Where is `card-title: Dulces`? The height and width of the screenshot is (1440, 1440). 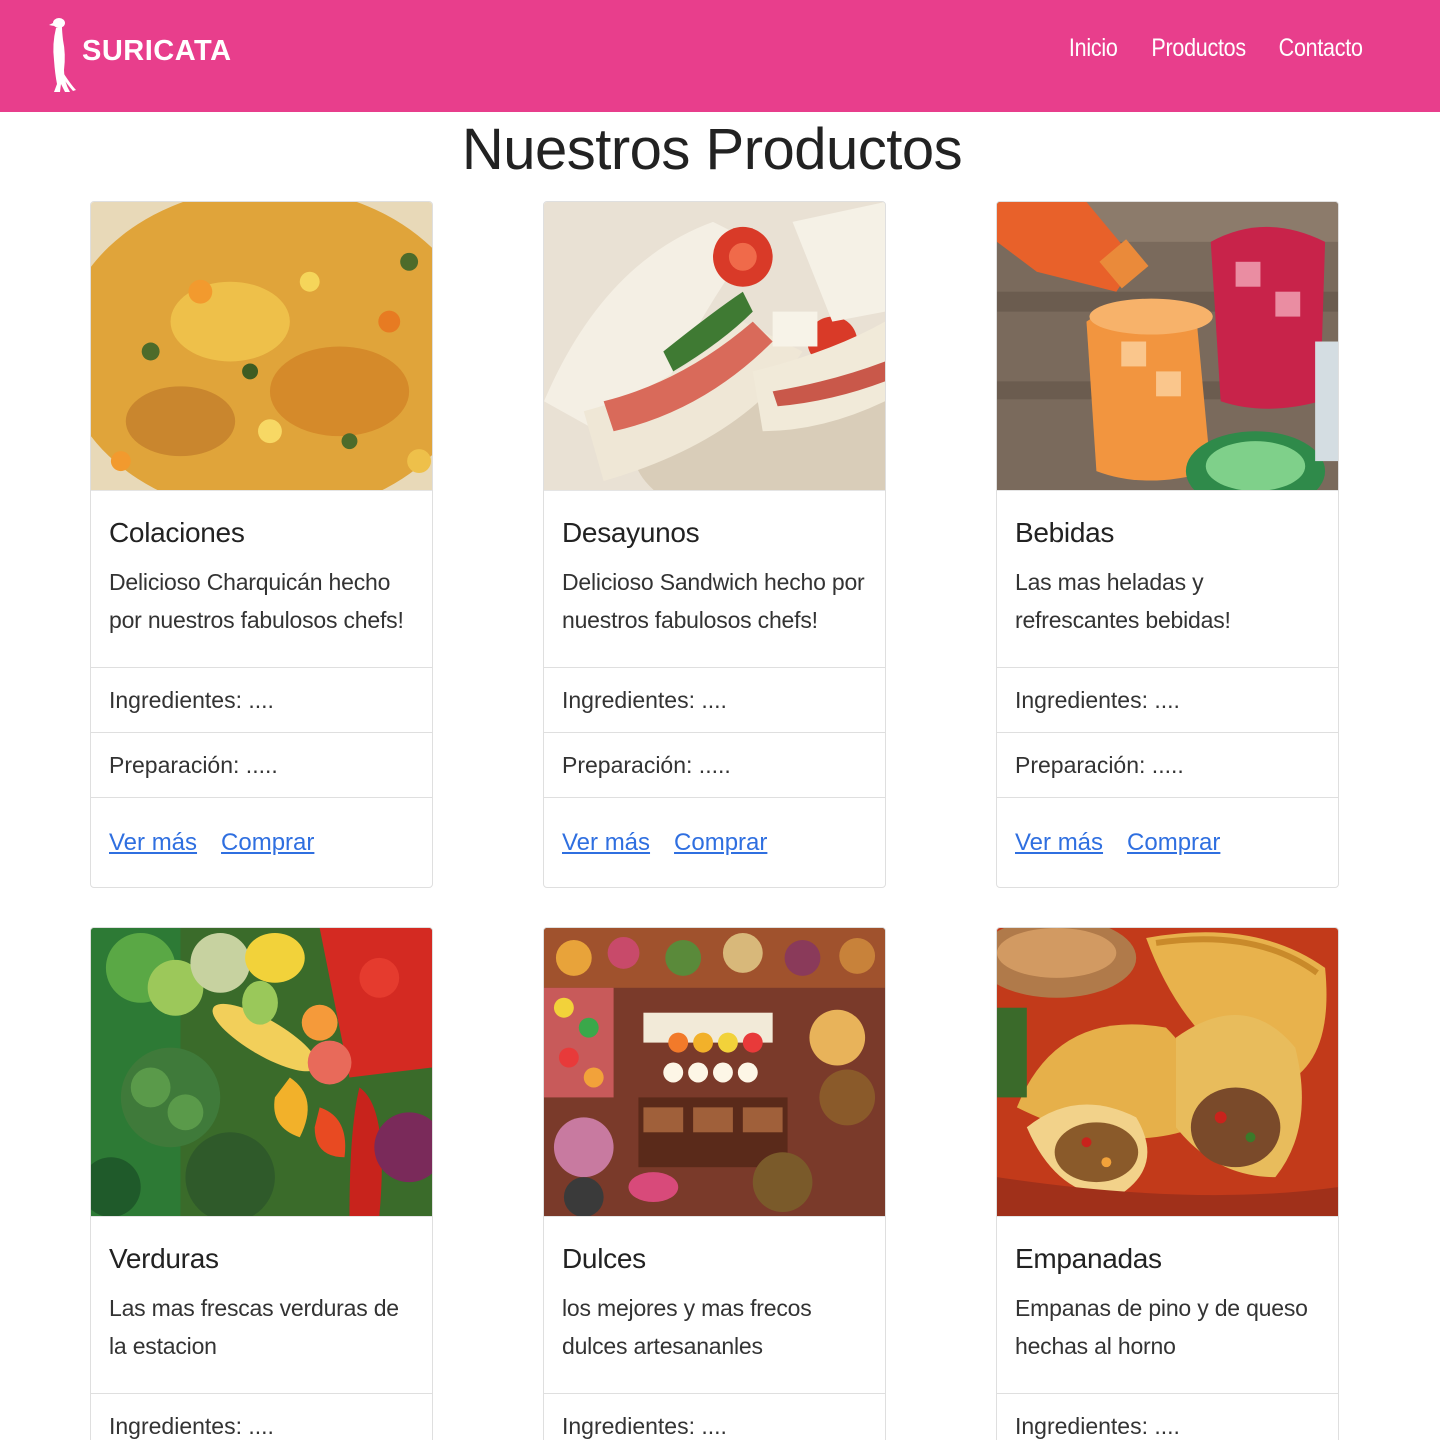 card-title: Dulces is located at coordinates (604, 1258).